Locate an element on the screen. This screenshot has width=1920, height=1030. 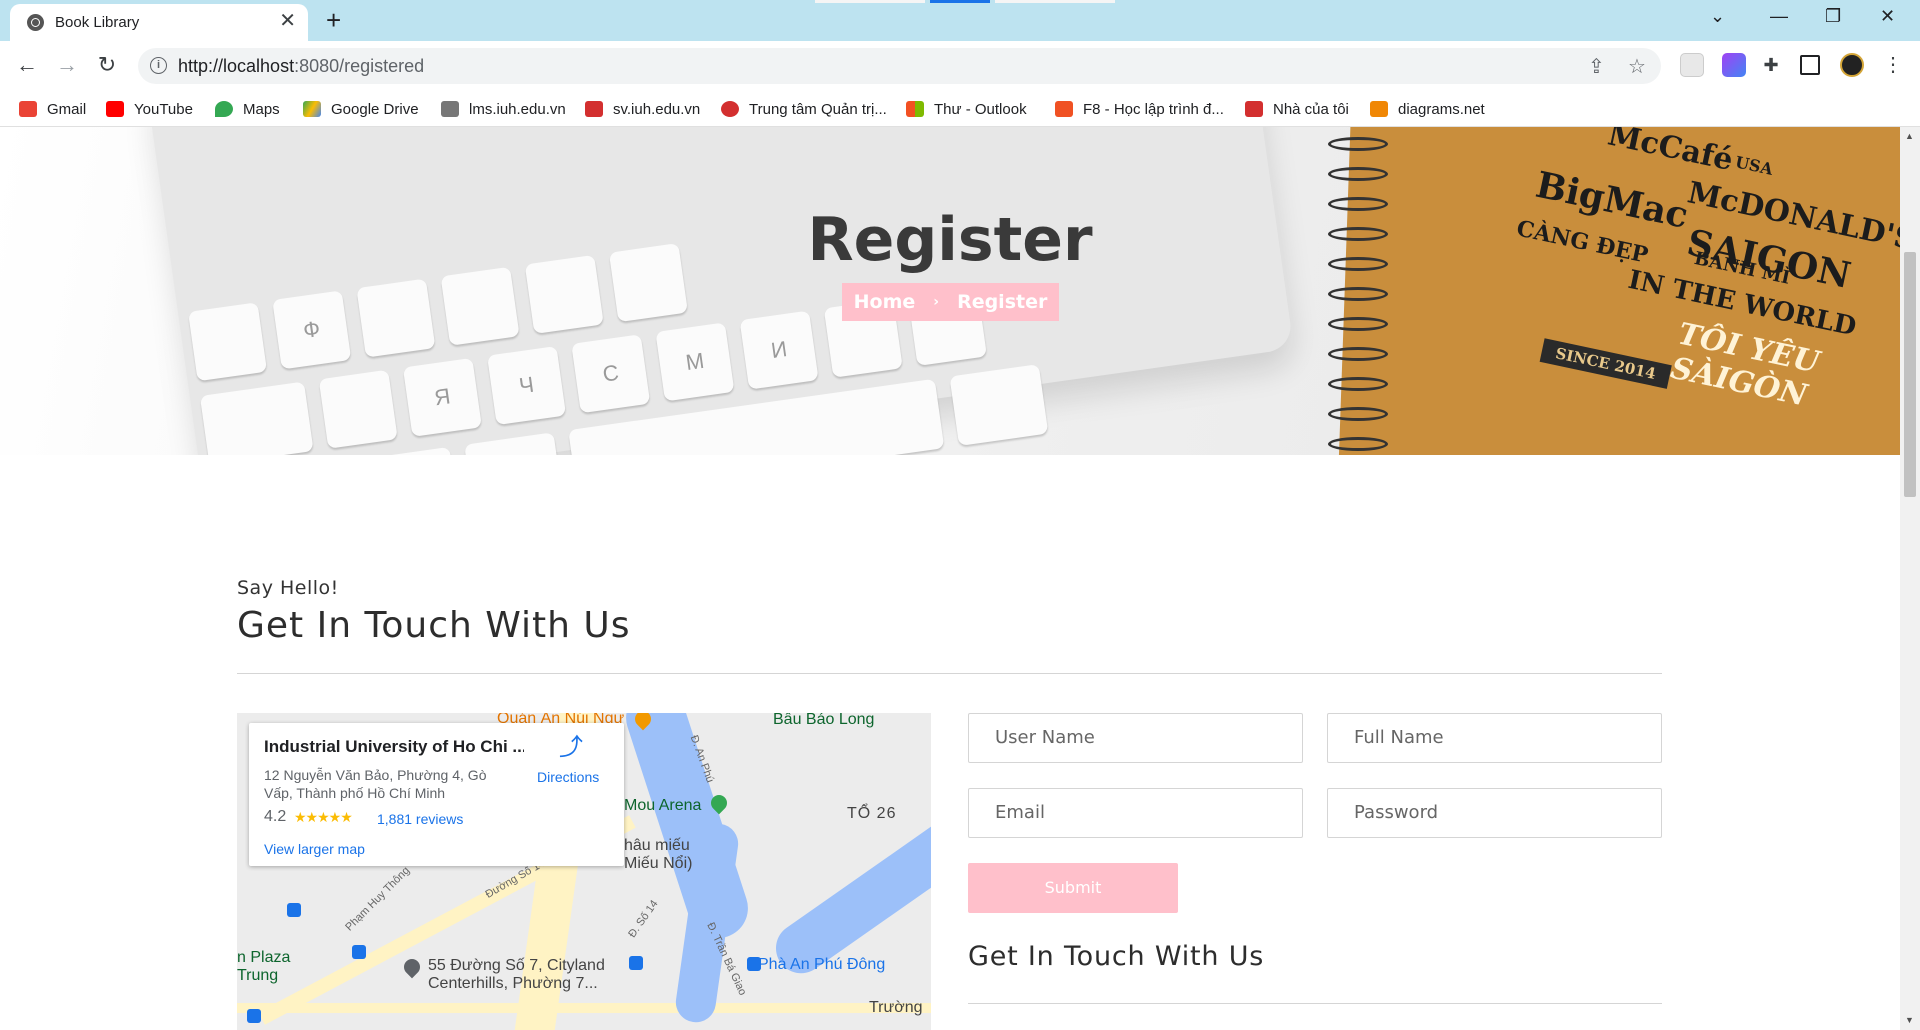
keyboard-key: Я is located at coordinates (442, 397).